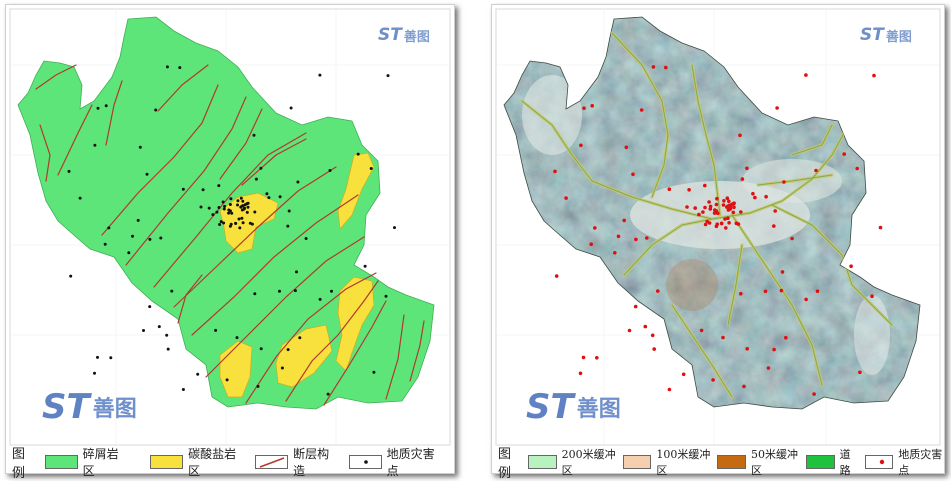  Describe the element at coordinates (19, 464) in the screenshot. I see `legend-title: 图例` at that location.